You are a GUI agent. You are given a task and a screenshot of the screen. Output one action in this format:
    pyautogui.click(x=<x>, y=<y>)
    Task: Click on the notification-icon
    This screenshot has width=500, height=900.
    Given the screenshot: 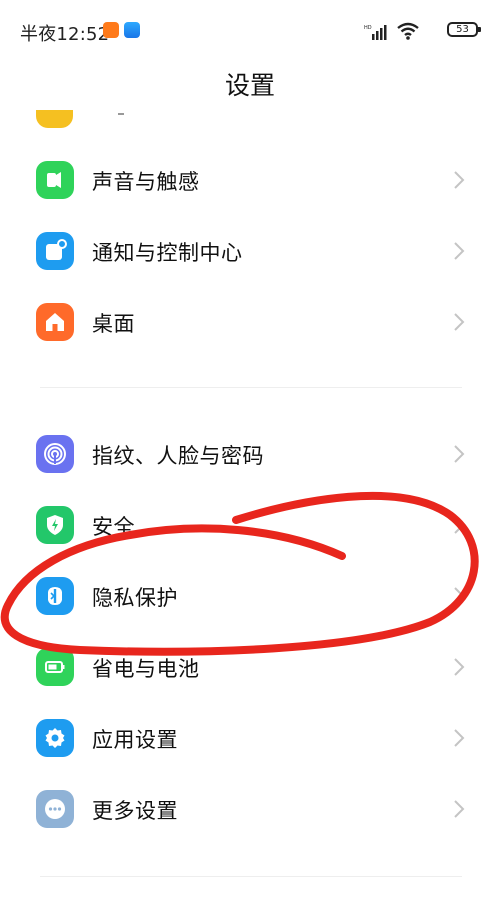 What is the action you would take?
    pyautogui.click(x=55, y=251)
    